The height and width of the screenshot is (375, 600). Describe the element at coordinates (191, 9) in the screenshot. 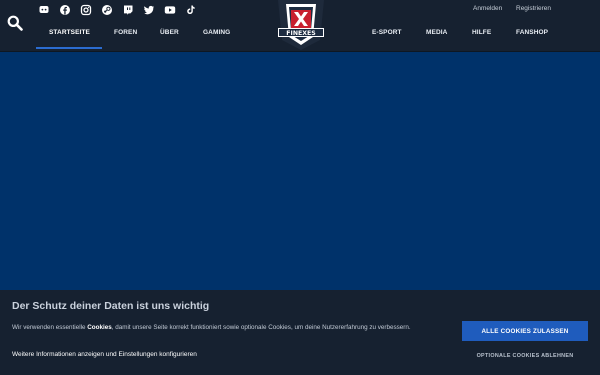

I see `tiktok-icon` at that location.